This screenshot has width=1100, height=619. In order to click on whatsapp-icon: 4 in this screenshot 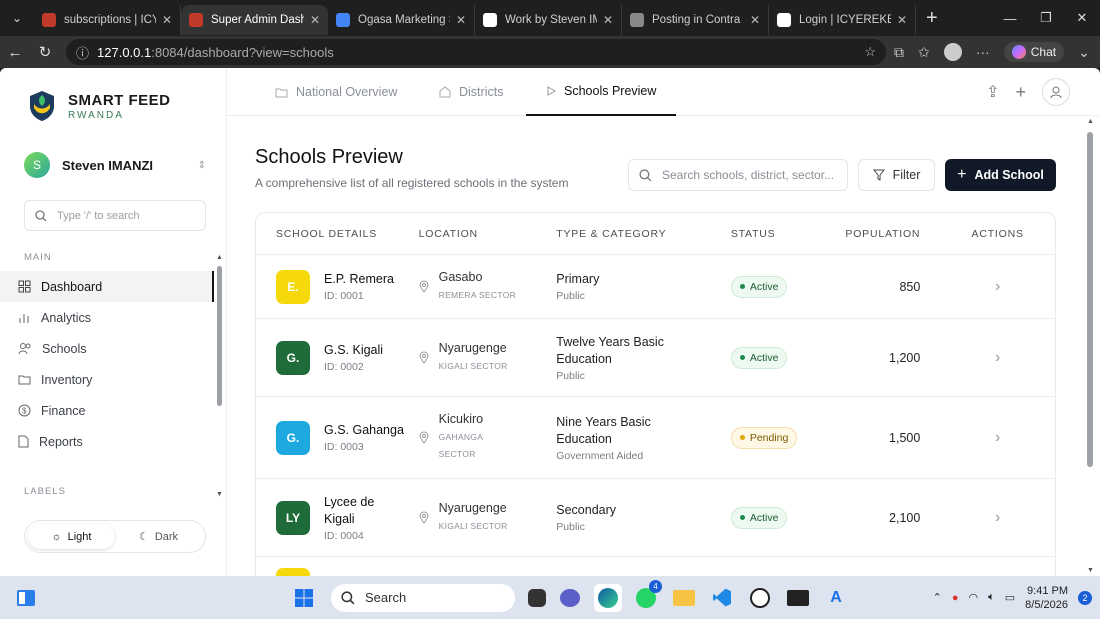, I will do `click(647, 595)`.